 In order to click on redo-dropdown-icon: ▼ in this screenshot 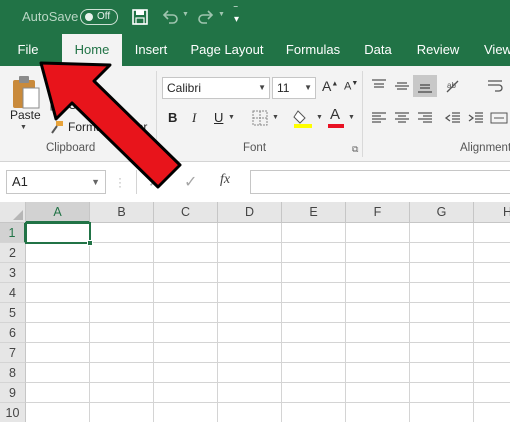, I will do `click(221, 14)`.